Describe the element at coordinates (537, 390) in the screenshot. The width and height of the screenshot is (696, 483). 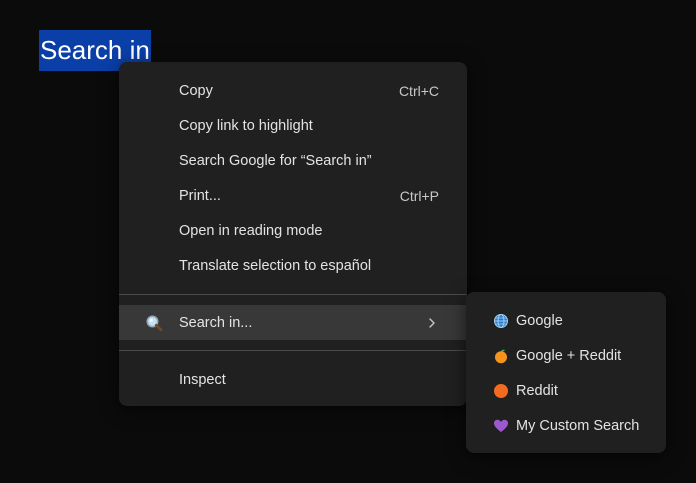
I see `submenu-item-label: Reddit` at that location.